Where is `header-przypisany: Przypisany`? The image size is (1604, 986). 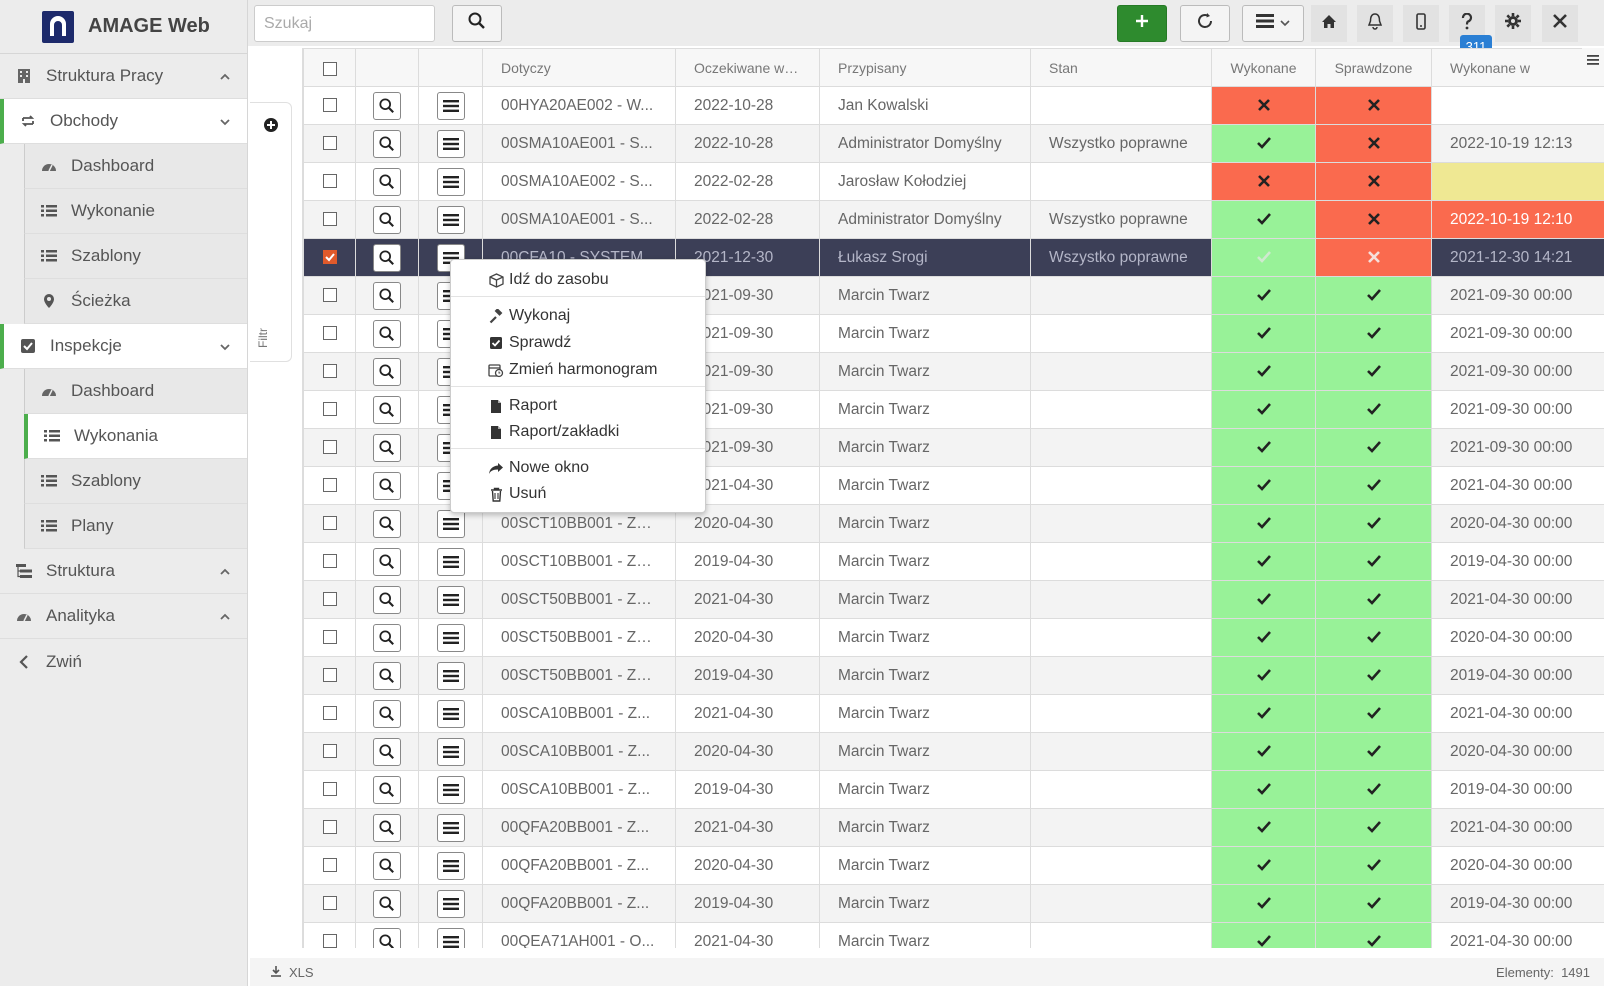 header-przypisany: Przypisany is located at coordinates (925, 67).